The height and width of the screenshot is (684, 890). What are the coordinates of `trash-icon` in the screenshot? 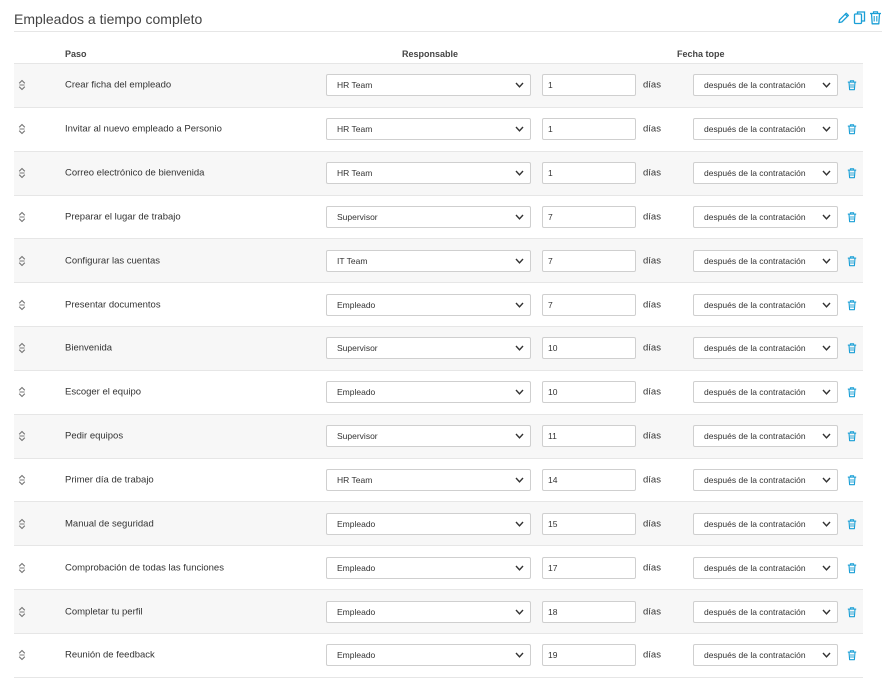 It's located at (875, 17).